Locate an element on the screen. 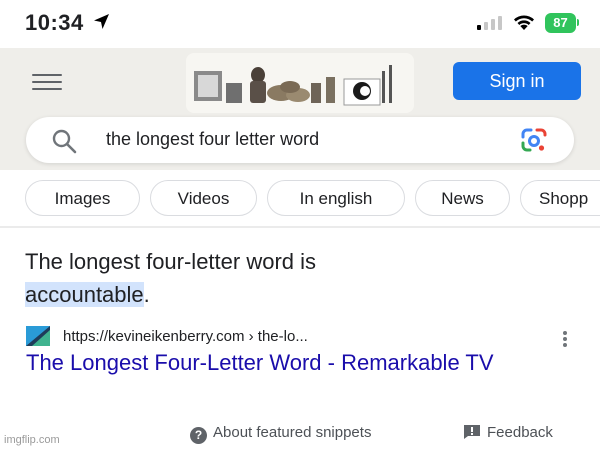 The image size is (600, 450). chip-shopping: Shopp is located at coordinates (560, 198).